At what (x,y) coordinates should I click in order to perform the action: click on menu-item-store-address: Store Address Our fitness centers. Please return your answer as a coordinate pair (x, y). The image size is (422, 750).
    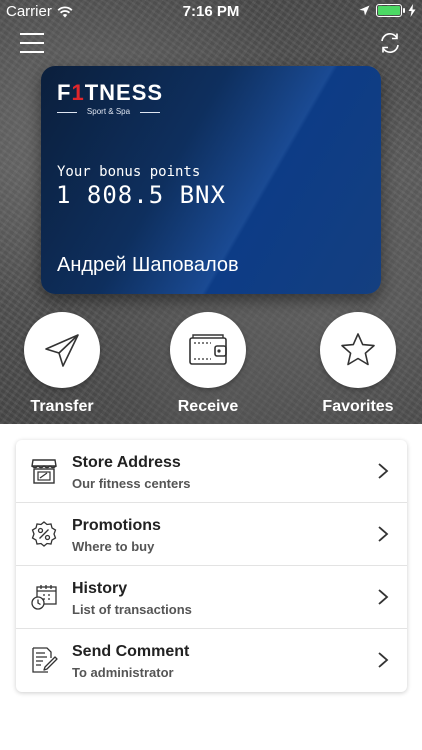
    Looking at the image, I should click on (211, 471).